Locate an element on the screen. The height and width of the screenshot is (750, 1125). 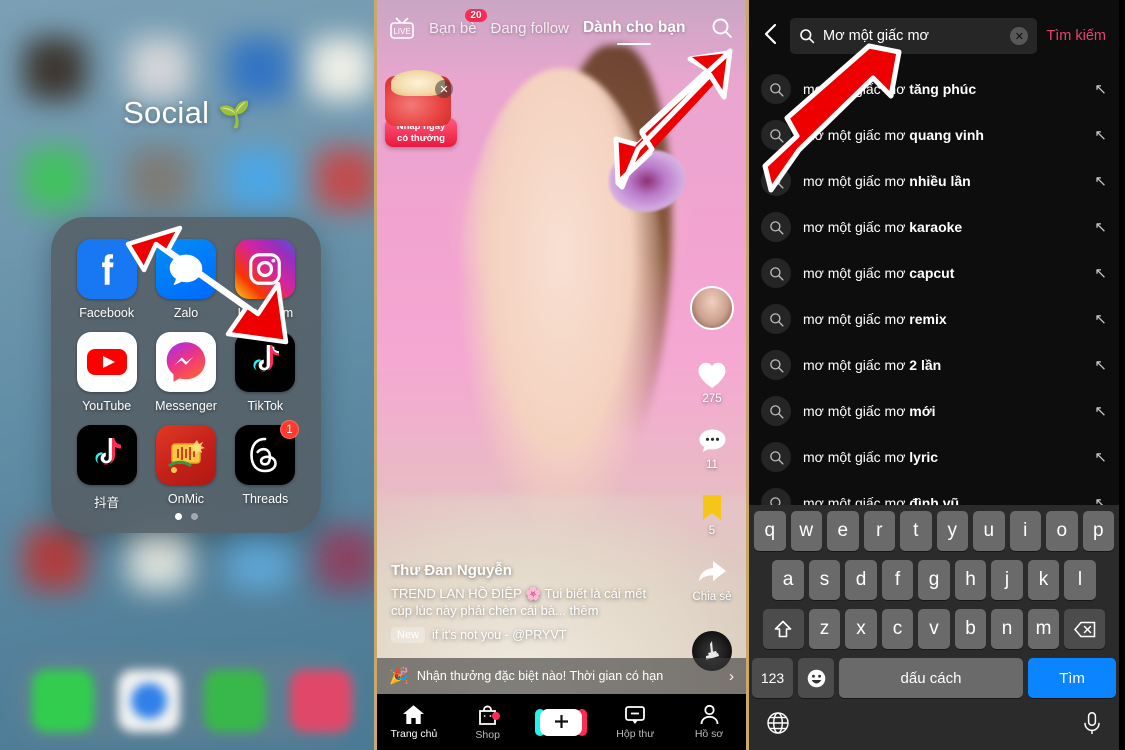
globe-language-icon is located at coordinates (778, 726).